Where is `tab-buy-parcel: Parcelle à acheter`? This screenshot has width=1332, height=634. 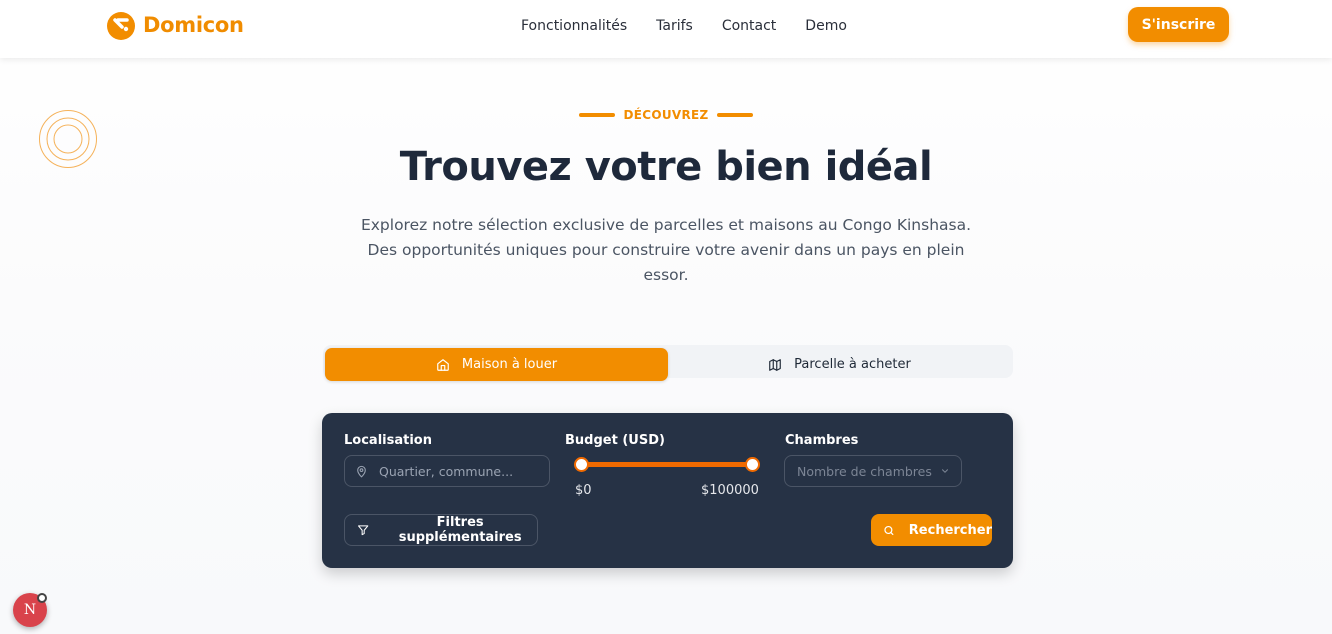
tab-buy-parcel: Parcelle à acheter is located at coordinates (839, 364).